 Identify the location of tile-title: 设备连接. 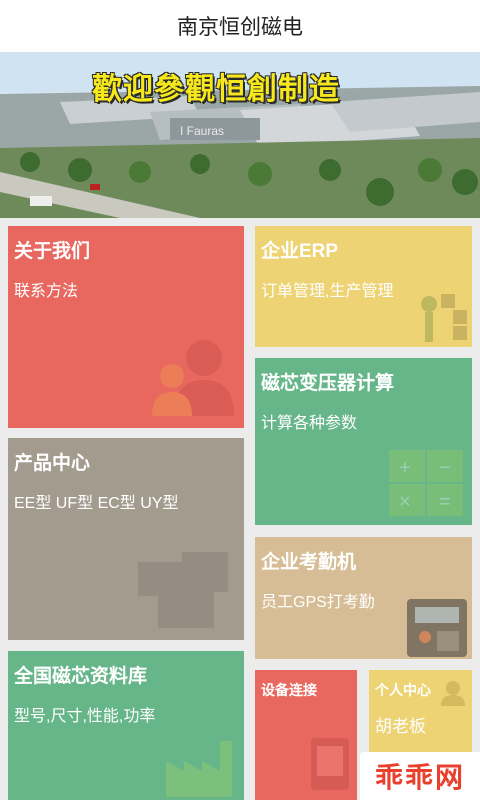
(289, 690).